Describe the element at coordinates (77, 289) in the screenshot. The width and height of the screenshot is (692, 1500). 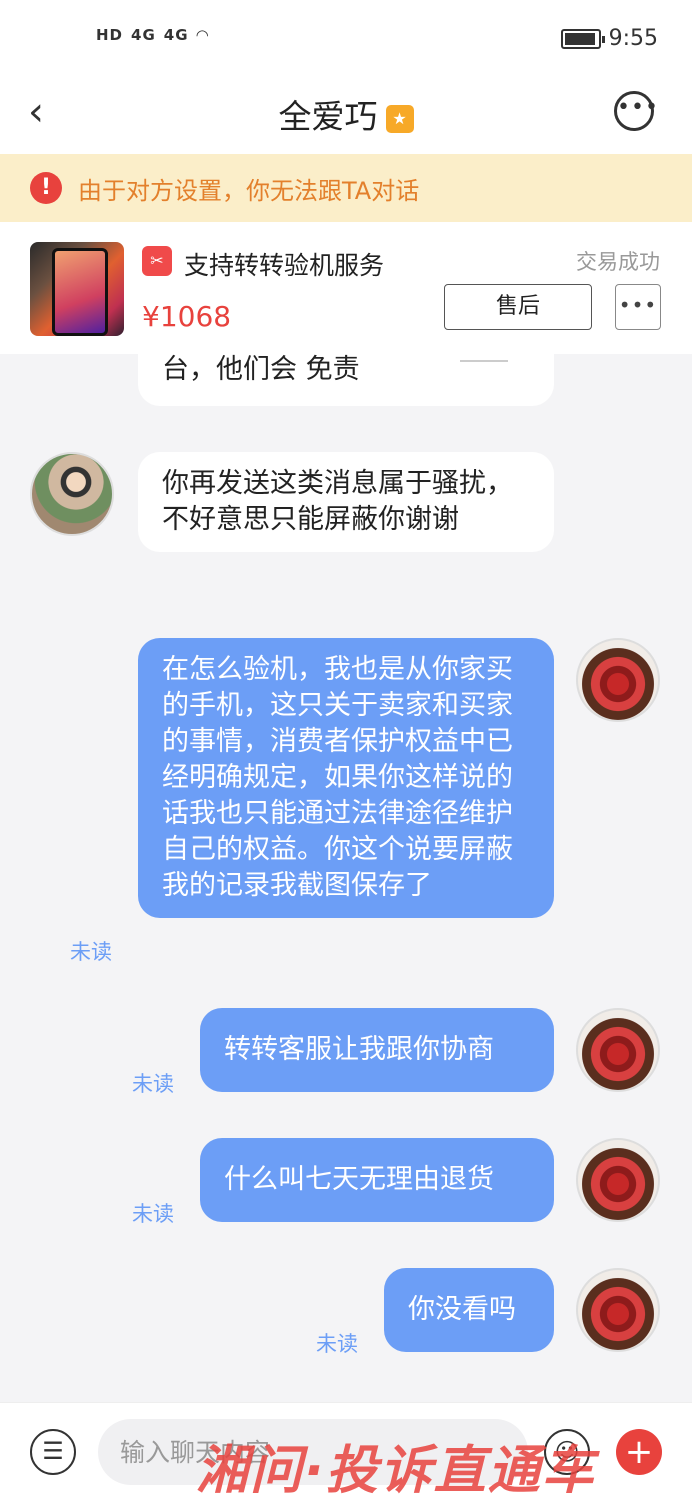
I see `product-thumbnail` at that location.